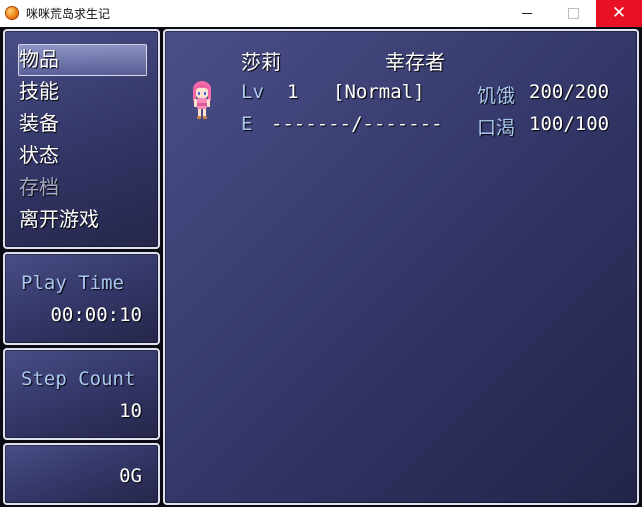 This screenshot has height=507, width=642. What do you see at coordinates (130, 476) in the screenshot?
I see `gold-value: 0G` at bounding box center [130, 476].